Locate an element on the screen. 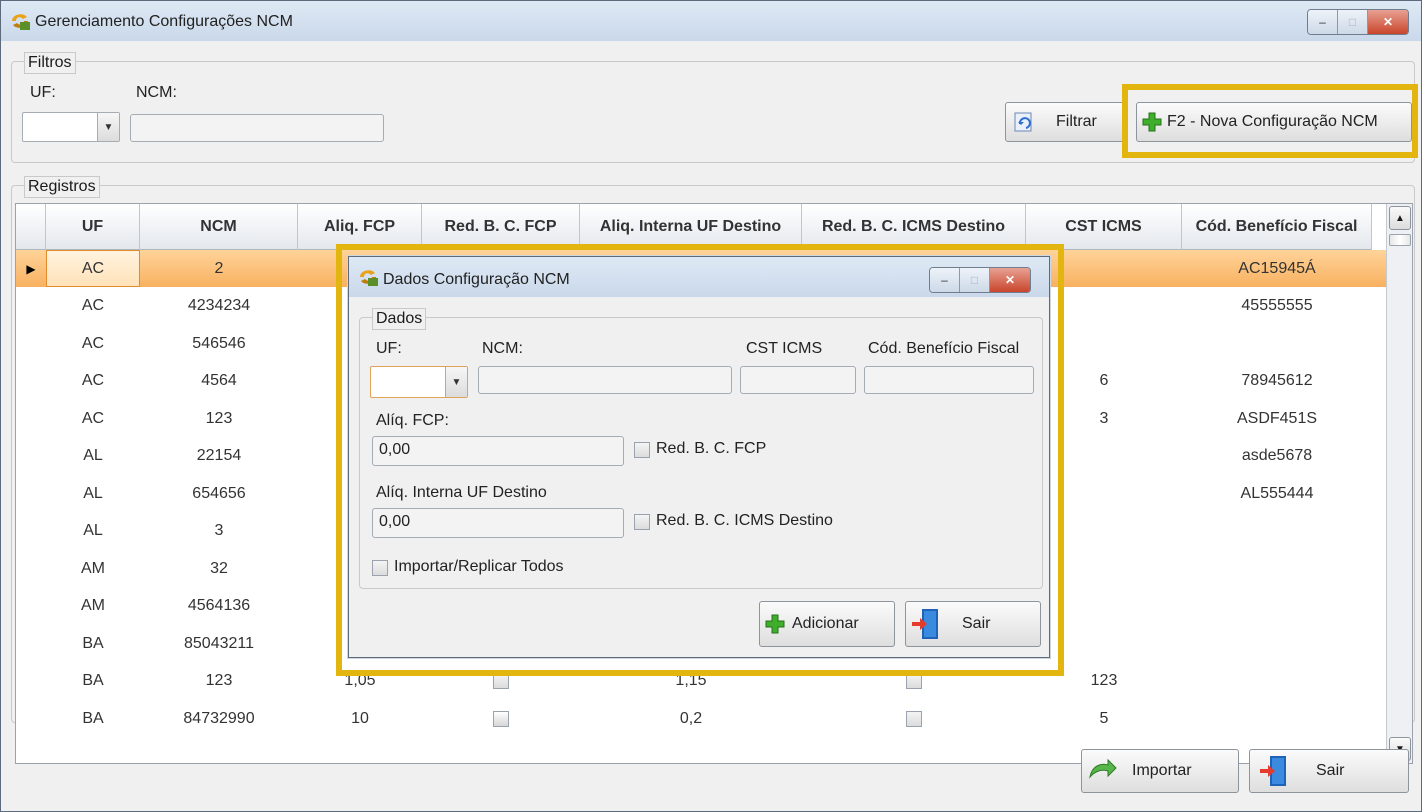 This screenshot has height=812, width=1422. filter-ncm-input is located at coordinates (257, 128).